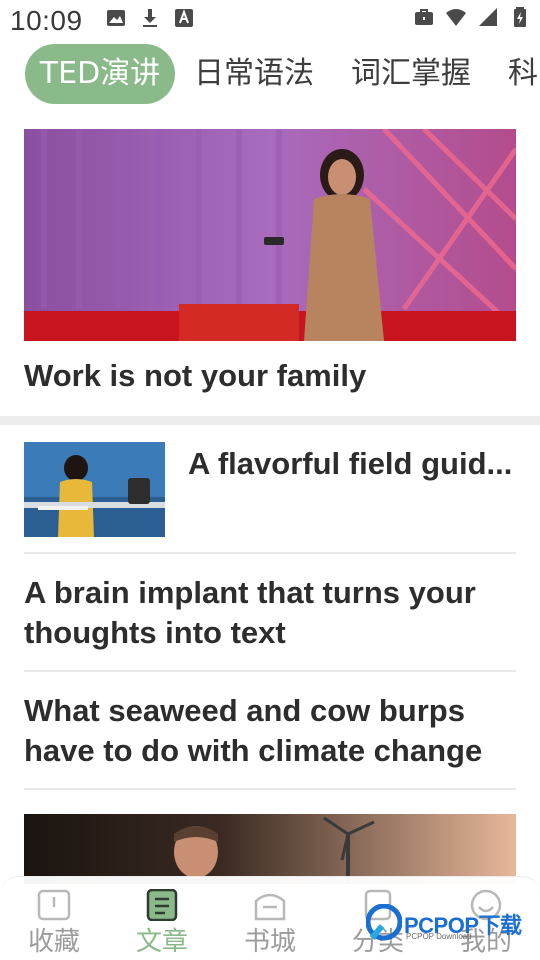 The image size is (540, 960). Describe the element at coordinates (162, 923) in the screenshot. I see `nav-item-articles: 文章` at that location.